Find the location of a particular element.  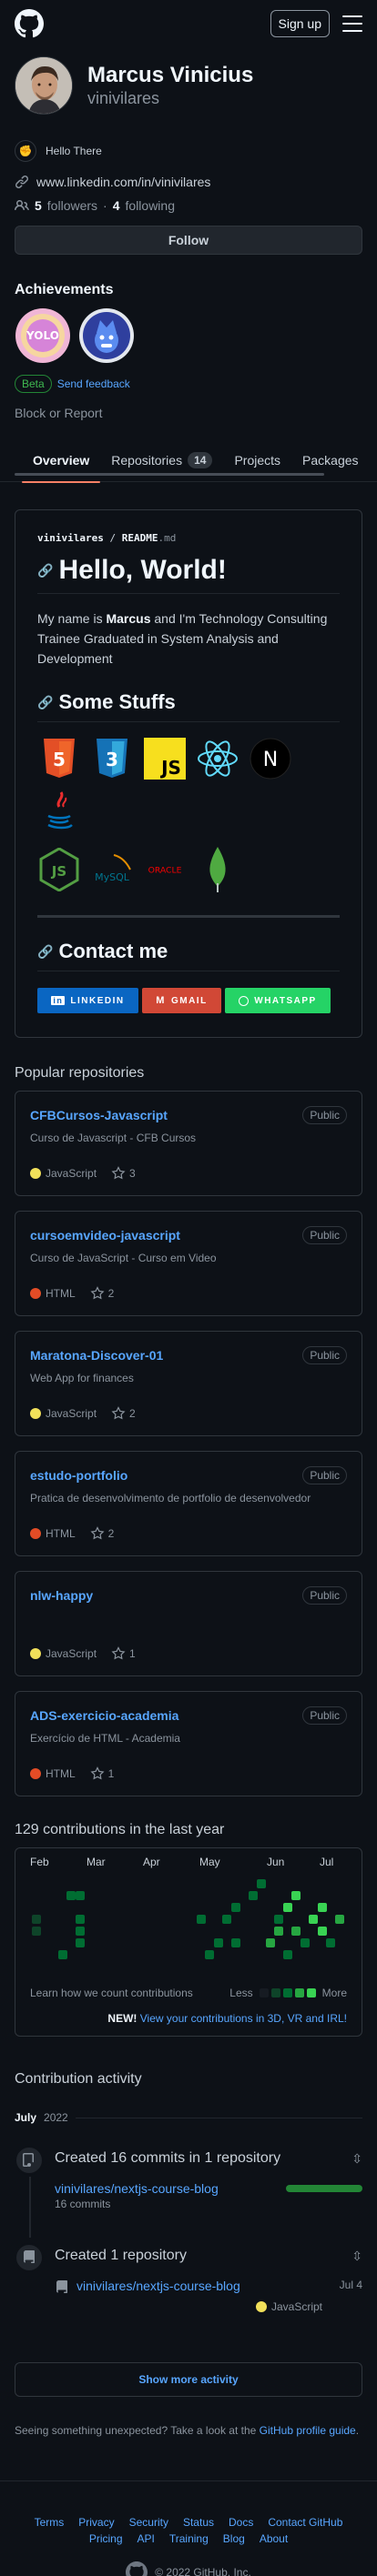

gmail-badge: M GMAIL is located at coordinates (182, 1000).